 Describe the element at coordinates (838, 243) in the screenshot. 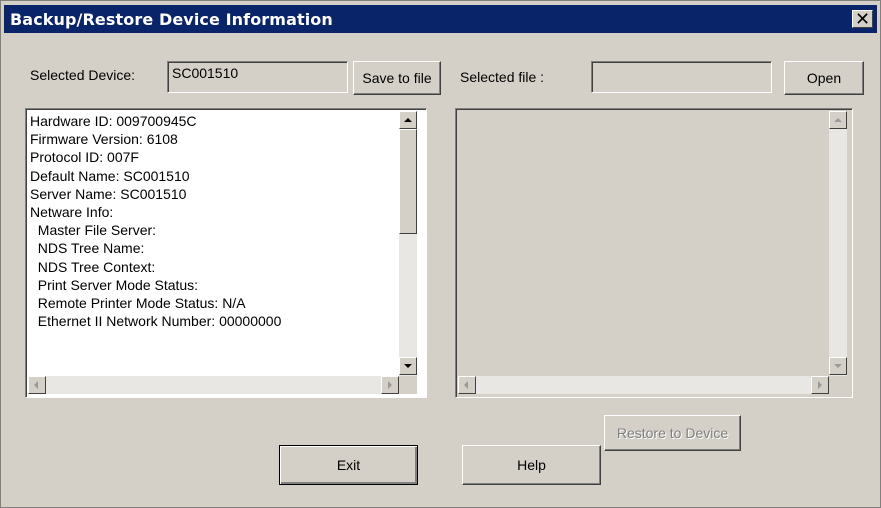

I see `file-info-vscrollbar` at that location.